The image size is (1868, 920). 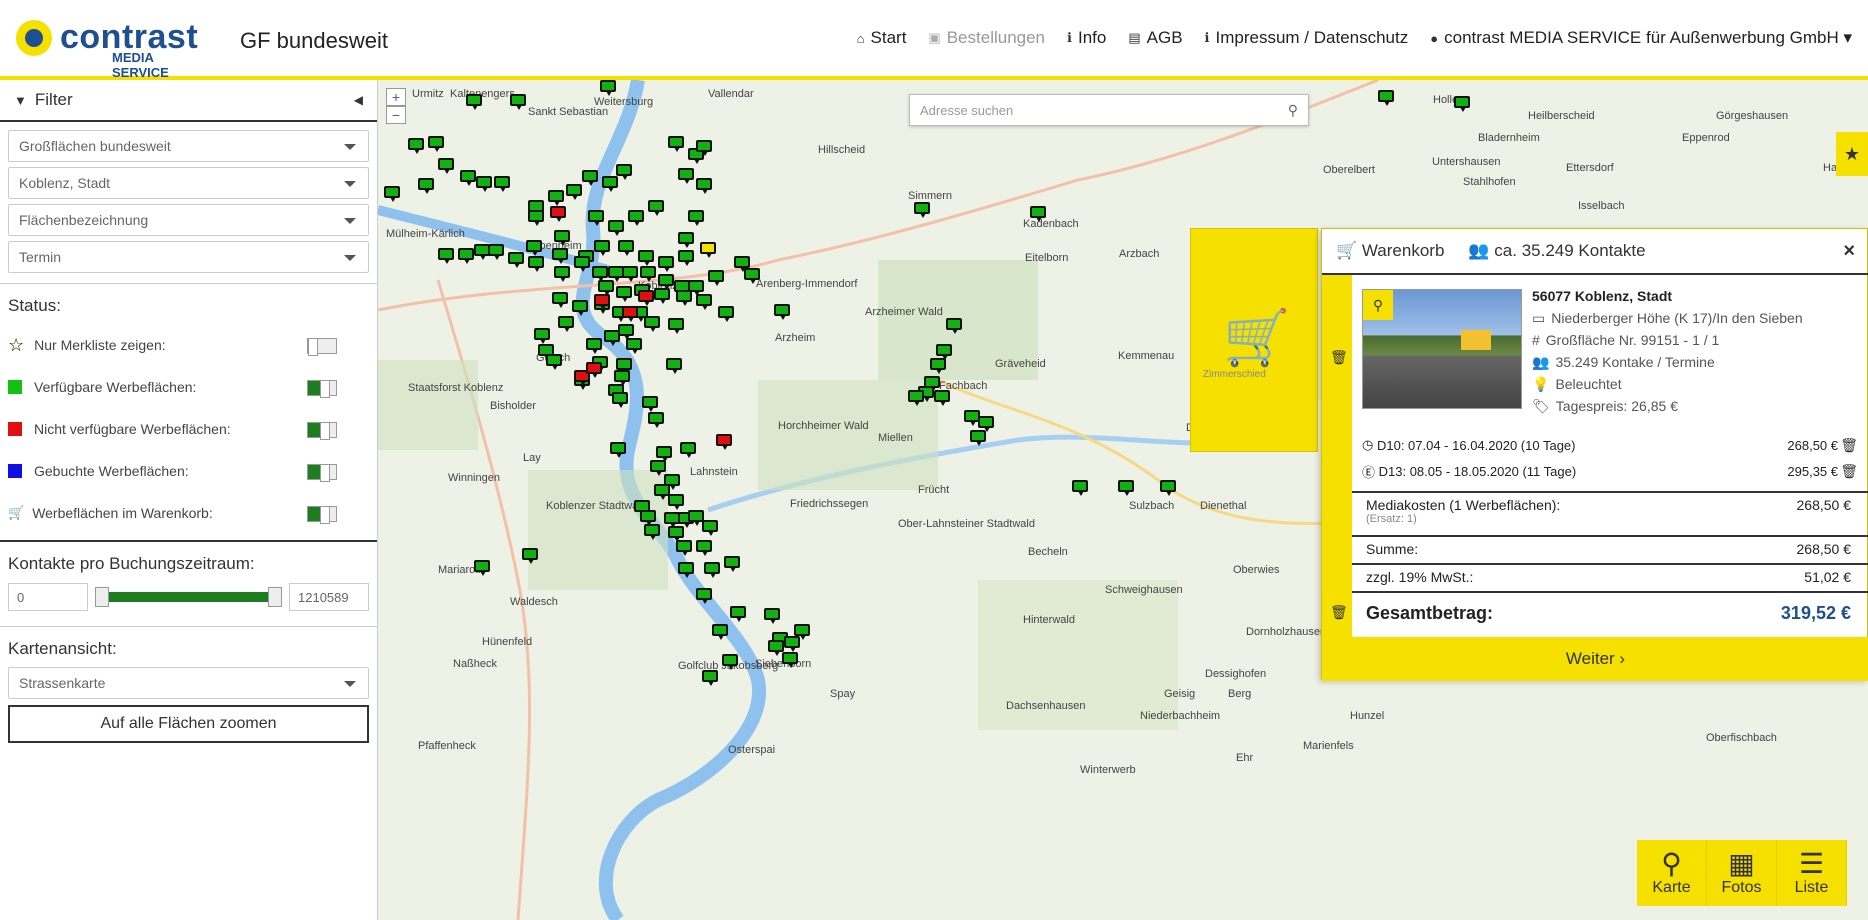 I want to click on logo: contrast MEDIA SERVICE, so click(x=112, y=49).